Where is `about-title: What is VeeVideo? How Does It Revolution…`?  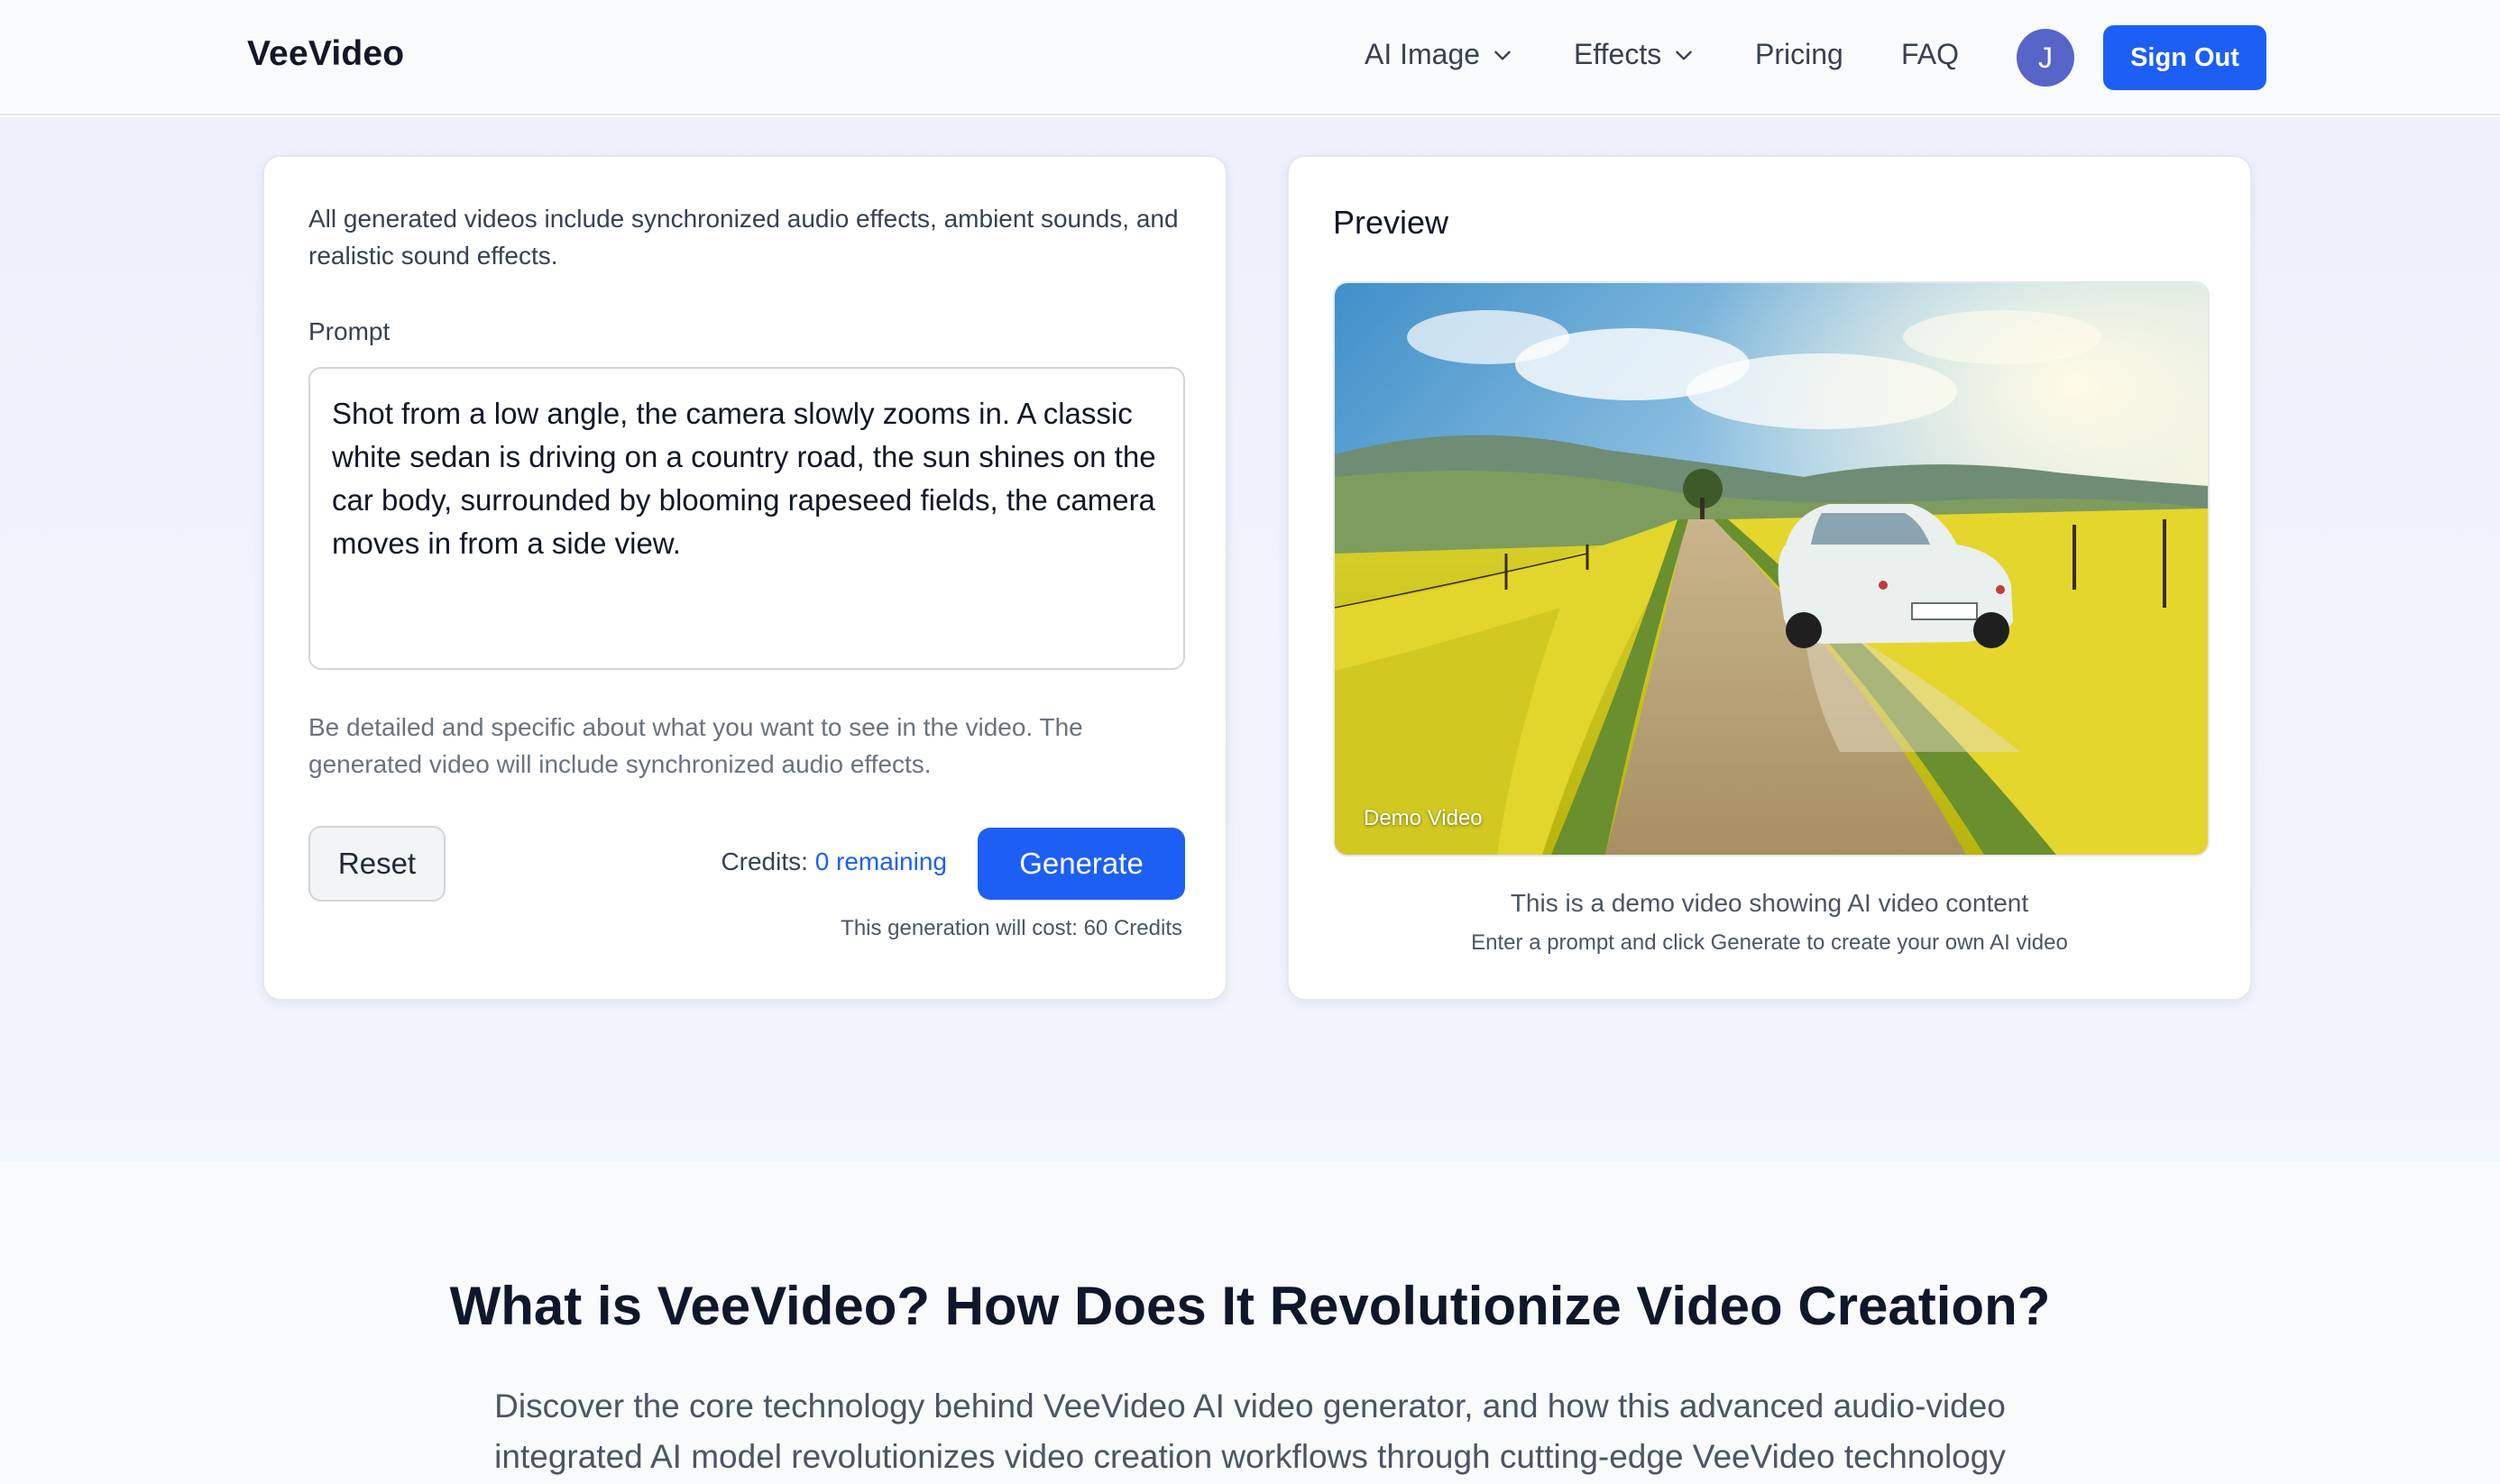 about-title: What is VeeVideo? How Does It Revolution… is located at coordinates (1250, 1306).